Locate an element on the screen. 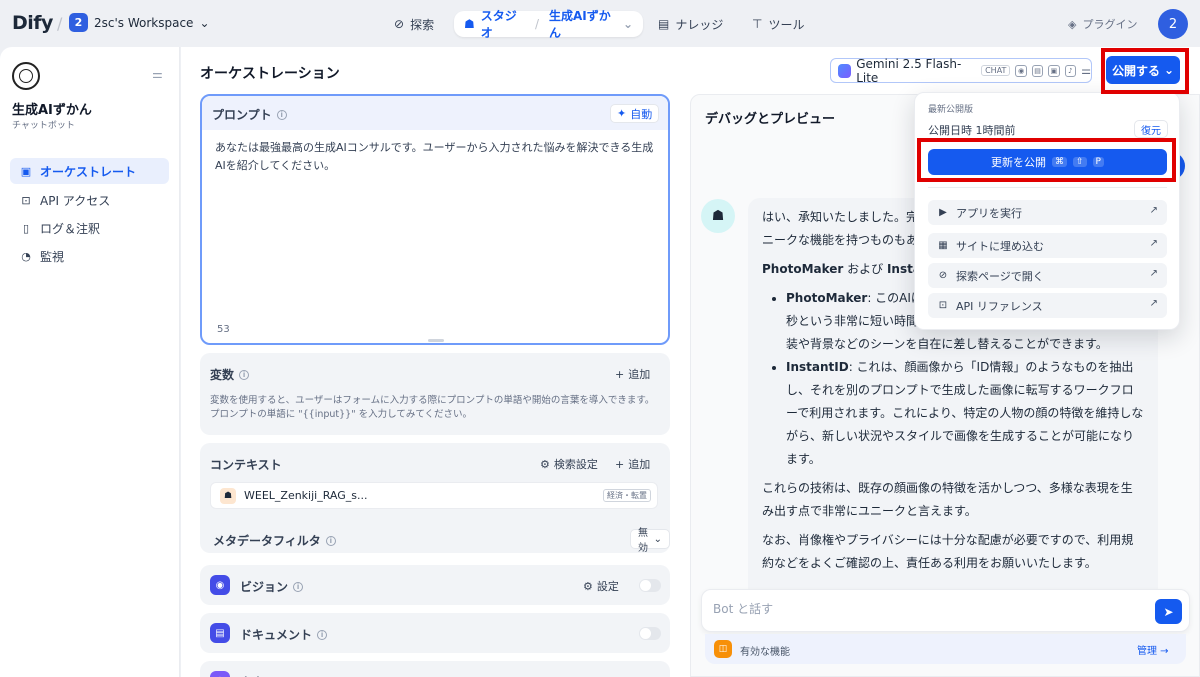 This screenshot has height=677, width=1200. debug-title: デバッグとプレビュー is located at coordinates (770, 119).